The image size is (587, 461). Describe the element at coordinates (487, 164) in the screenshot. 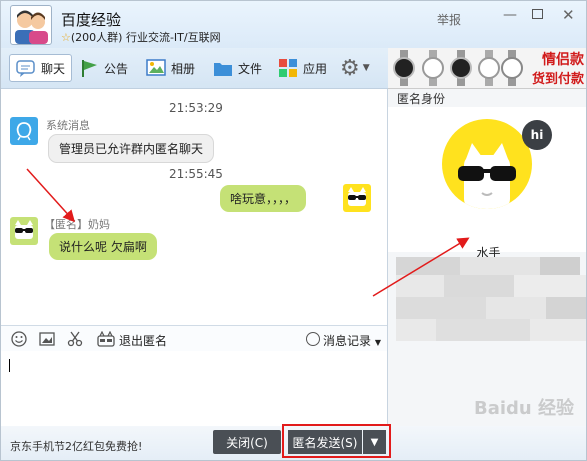

I see `anonymous-avatar` at that location.